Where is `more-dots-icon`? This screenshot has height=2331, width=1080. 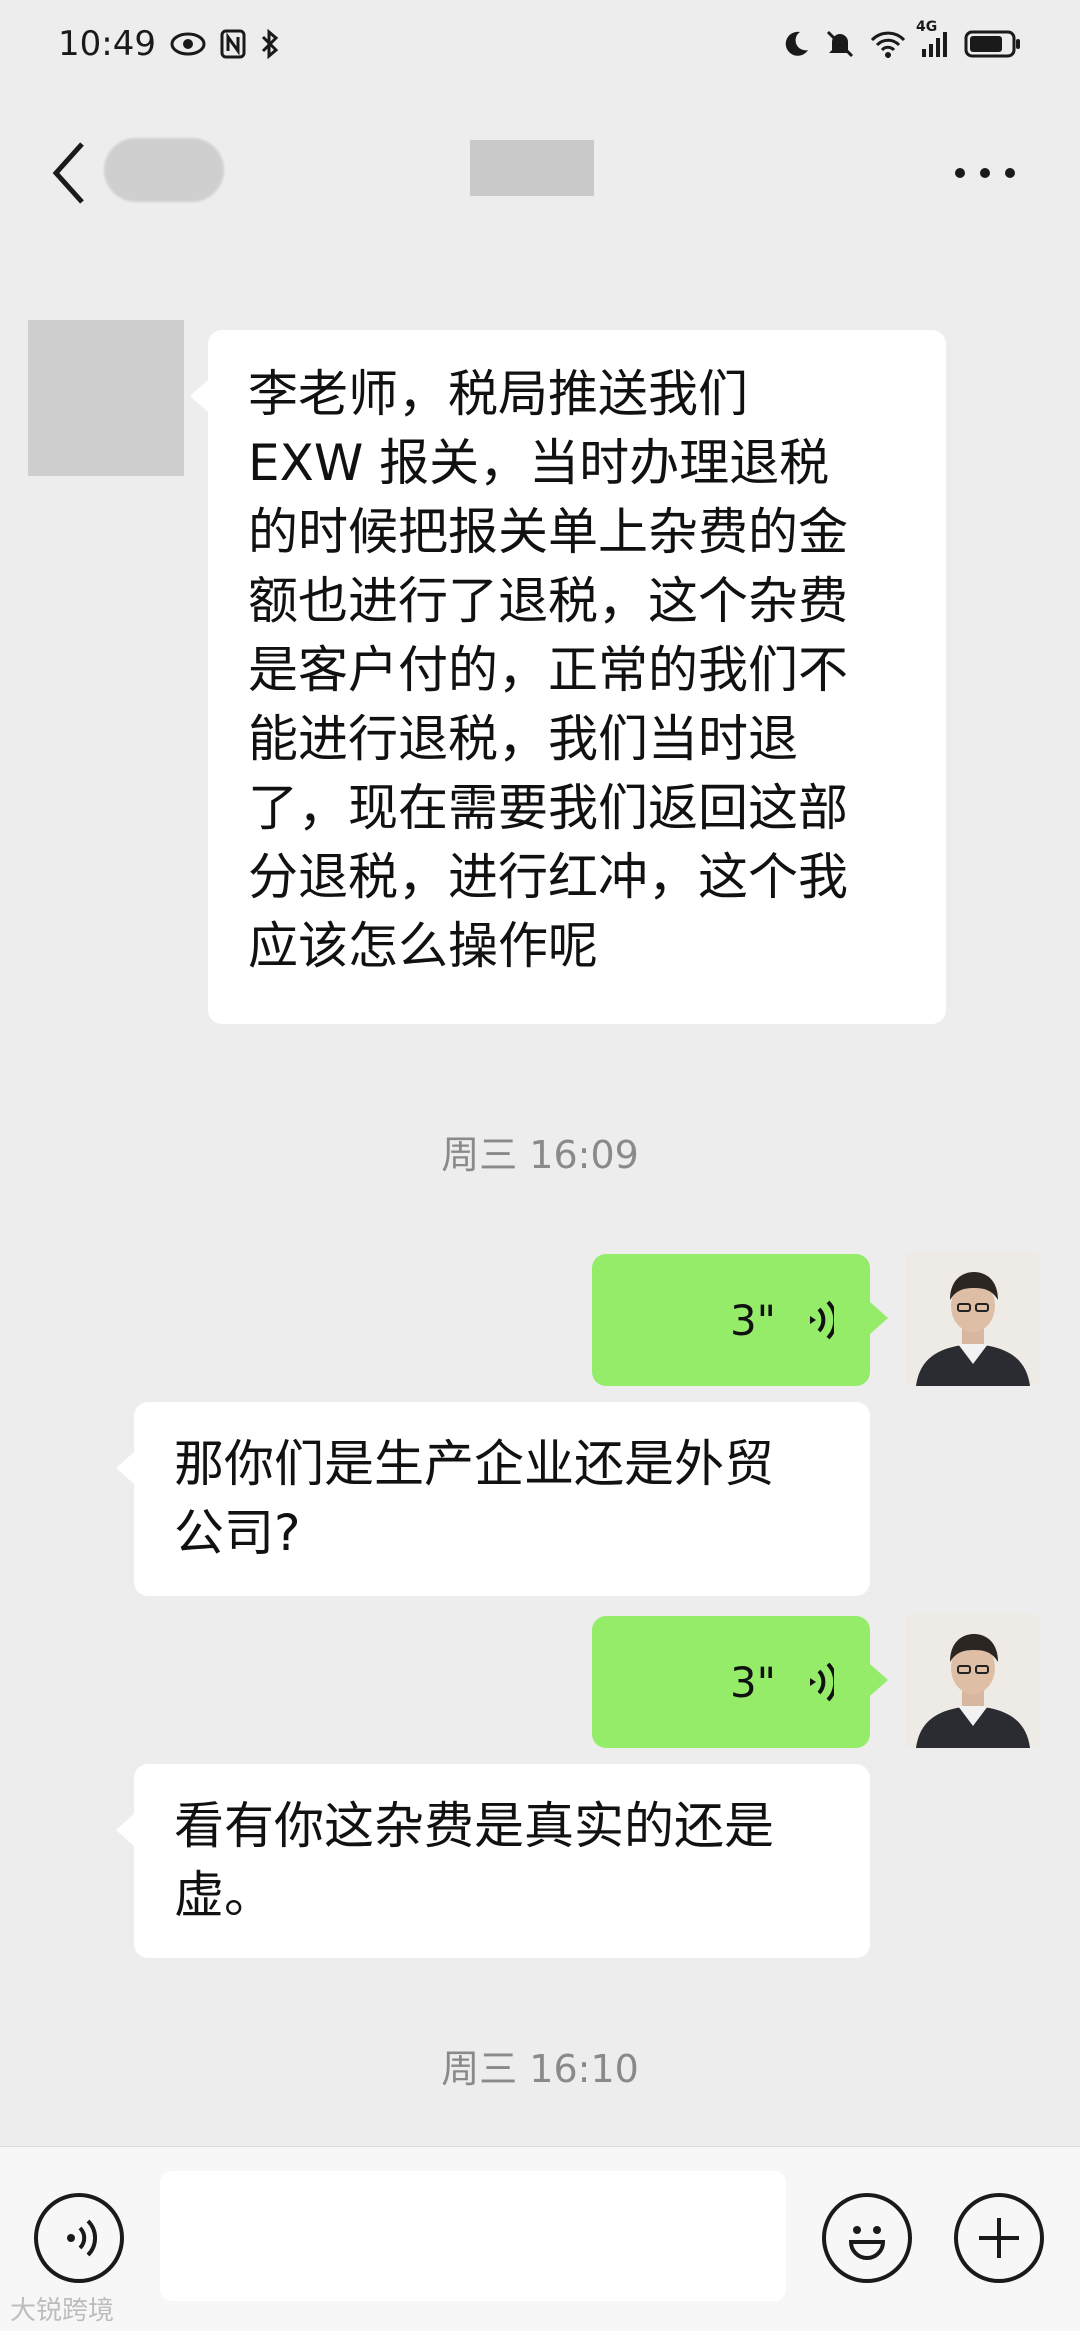 more-dots-icon is located at coordinates (985, 173).